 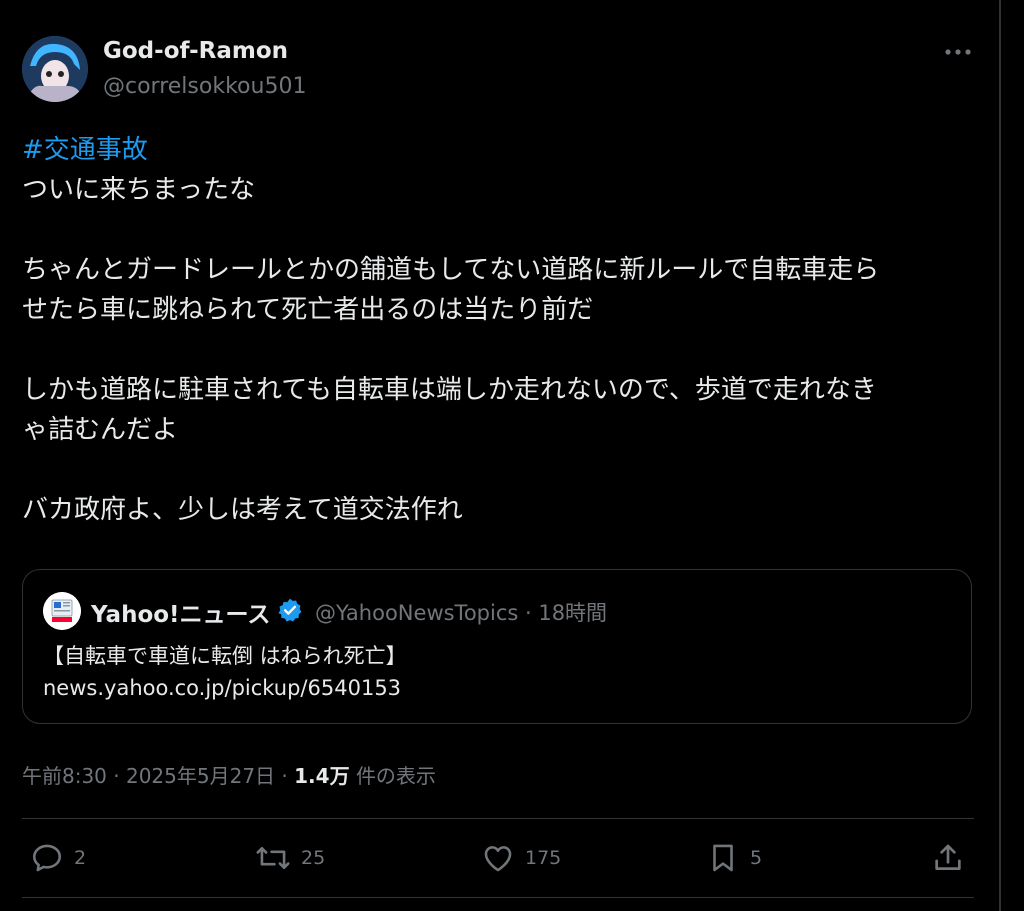 What do you see at coordinates (308, 310) in the screenshot?
I see `post-line: せたら車に跳ねられて死亡者出るのは当たり前だ` at bounding box center [308, 310].